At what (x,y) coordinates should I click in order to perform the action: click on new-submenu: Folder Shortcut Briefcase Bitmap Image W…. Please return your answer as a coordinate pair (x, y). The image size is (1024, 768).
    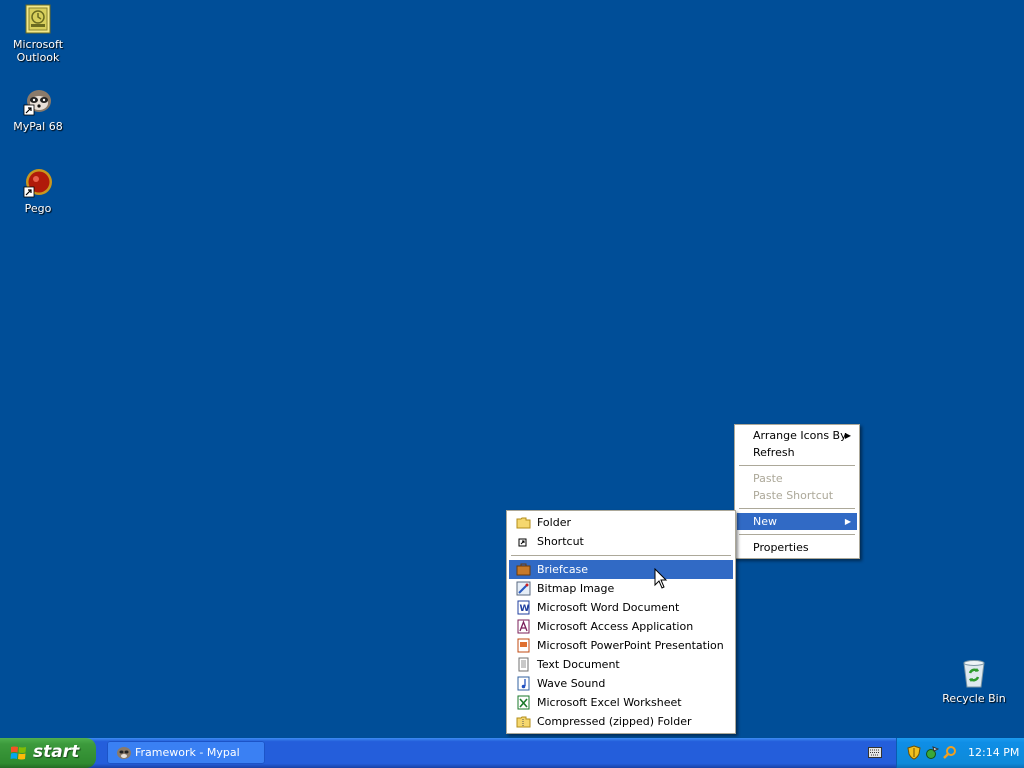
    Looking at the image, I should click on (621, 622).